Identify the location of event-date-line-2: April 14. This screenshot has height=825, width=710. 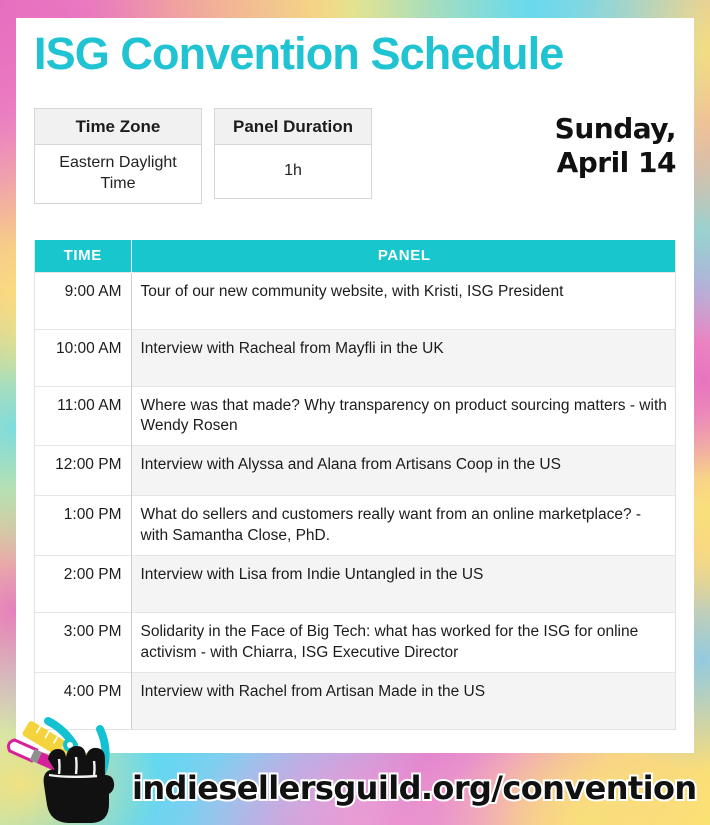
(616, 163).